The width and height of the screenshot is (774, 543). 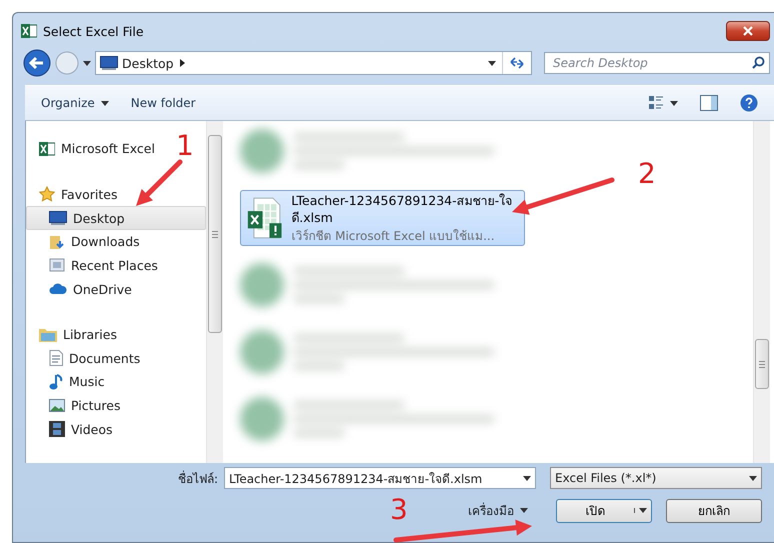 I want to click on sidebar-item: Favorites, so click(x=75, y=194).